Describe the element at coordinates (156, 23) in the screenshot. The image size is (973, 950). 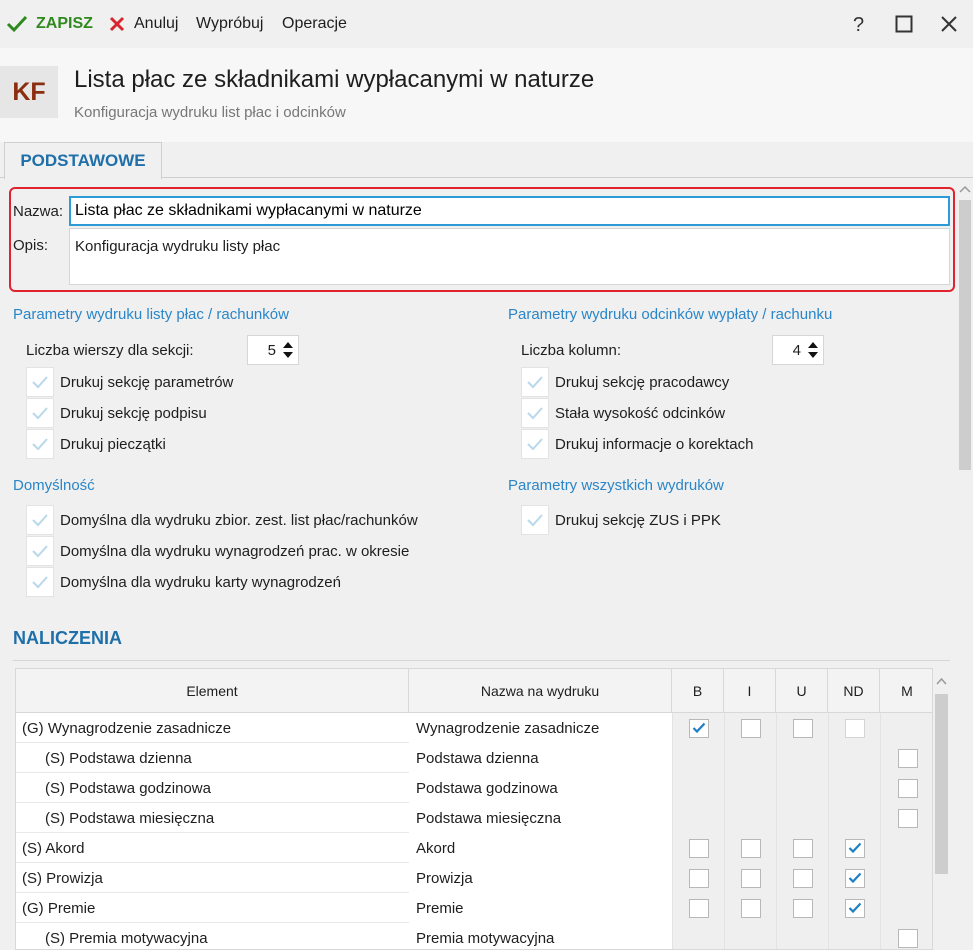
I see `cancel-label: Anuluj` at that location.